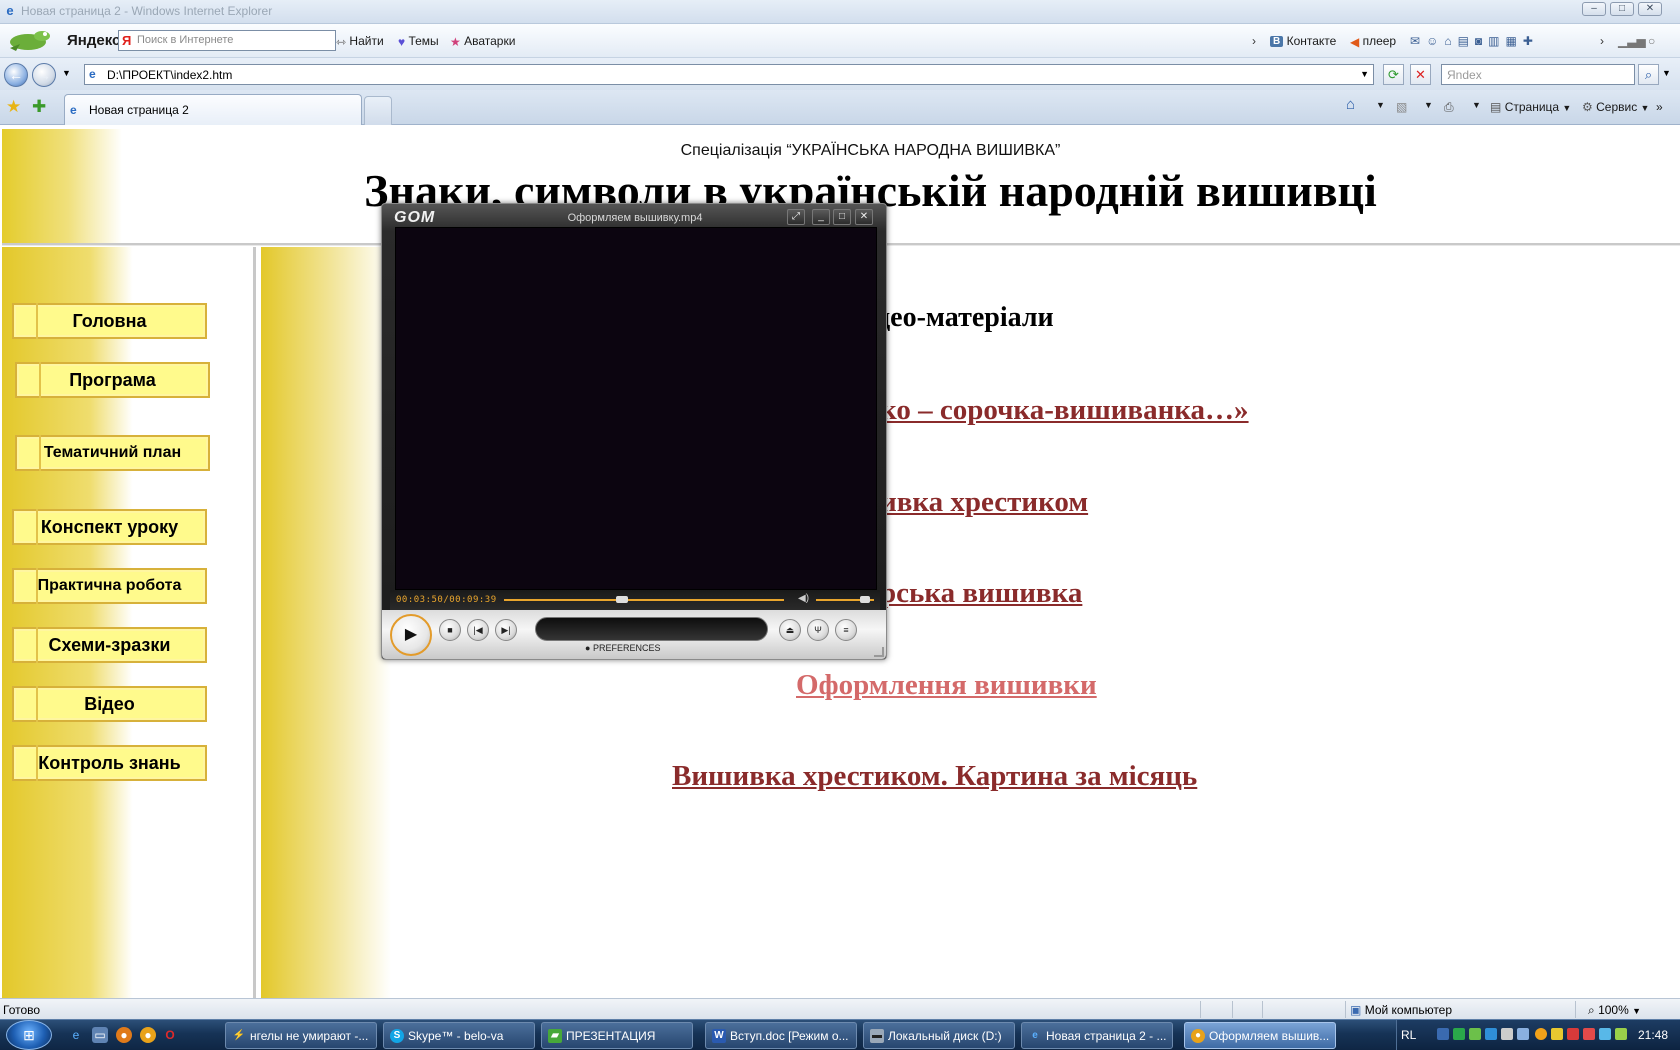 The height and width of the screenshot is (1050, 1680). What do you see at coordinates (879, 652) in the screenshot?
I see `resize-grip` at bounding box center [879, 652].